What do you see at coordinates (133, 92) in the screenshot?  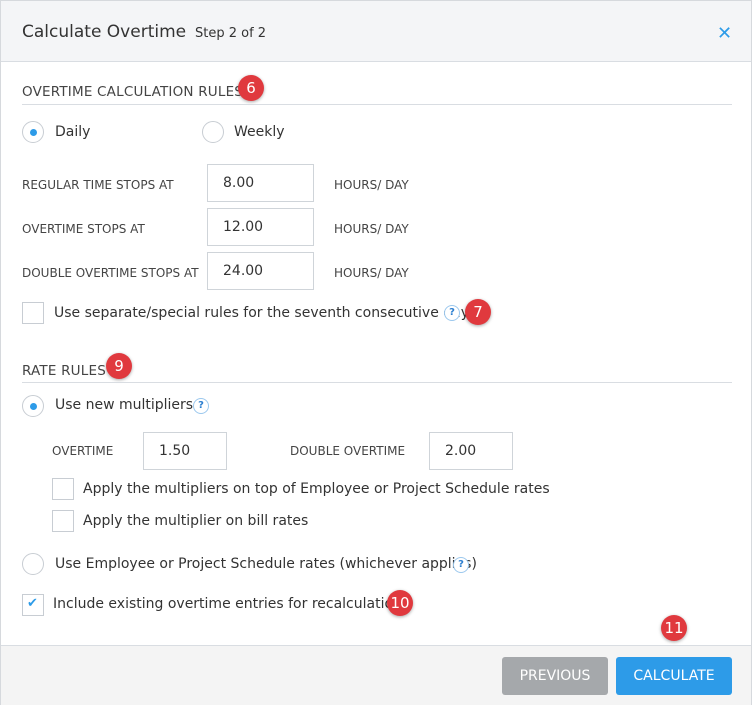 I see `section-heading-overtime: OVERTIME CALCULATION RULES` at bounding box center [133, 92].